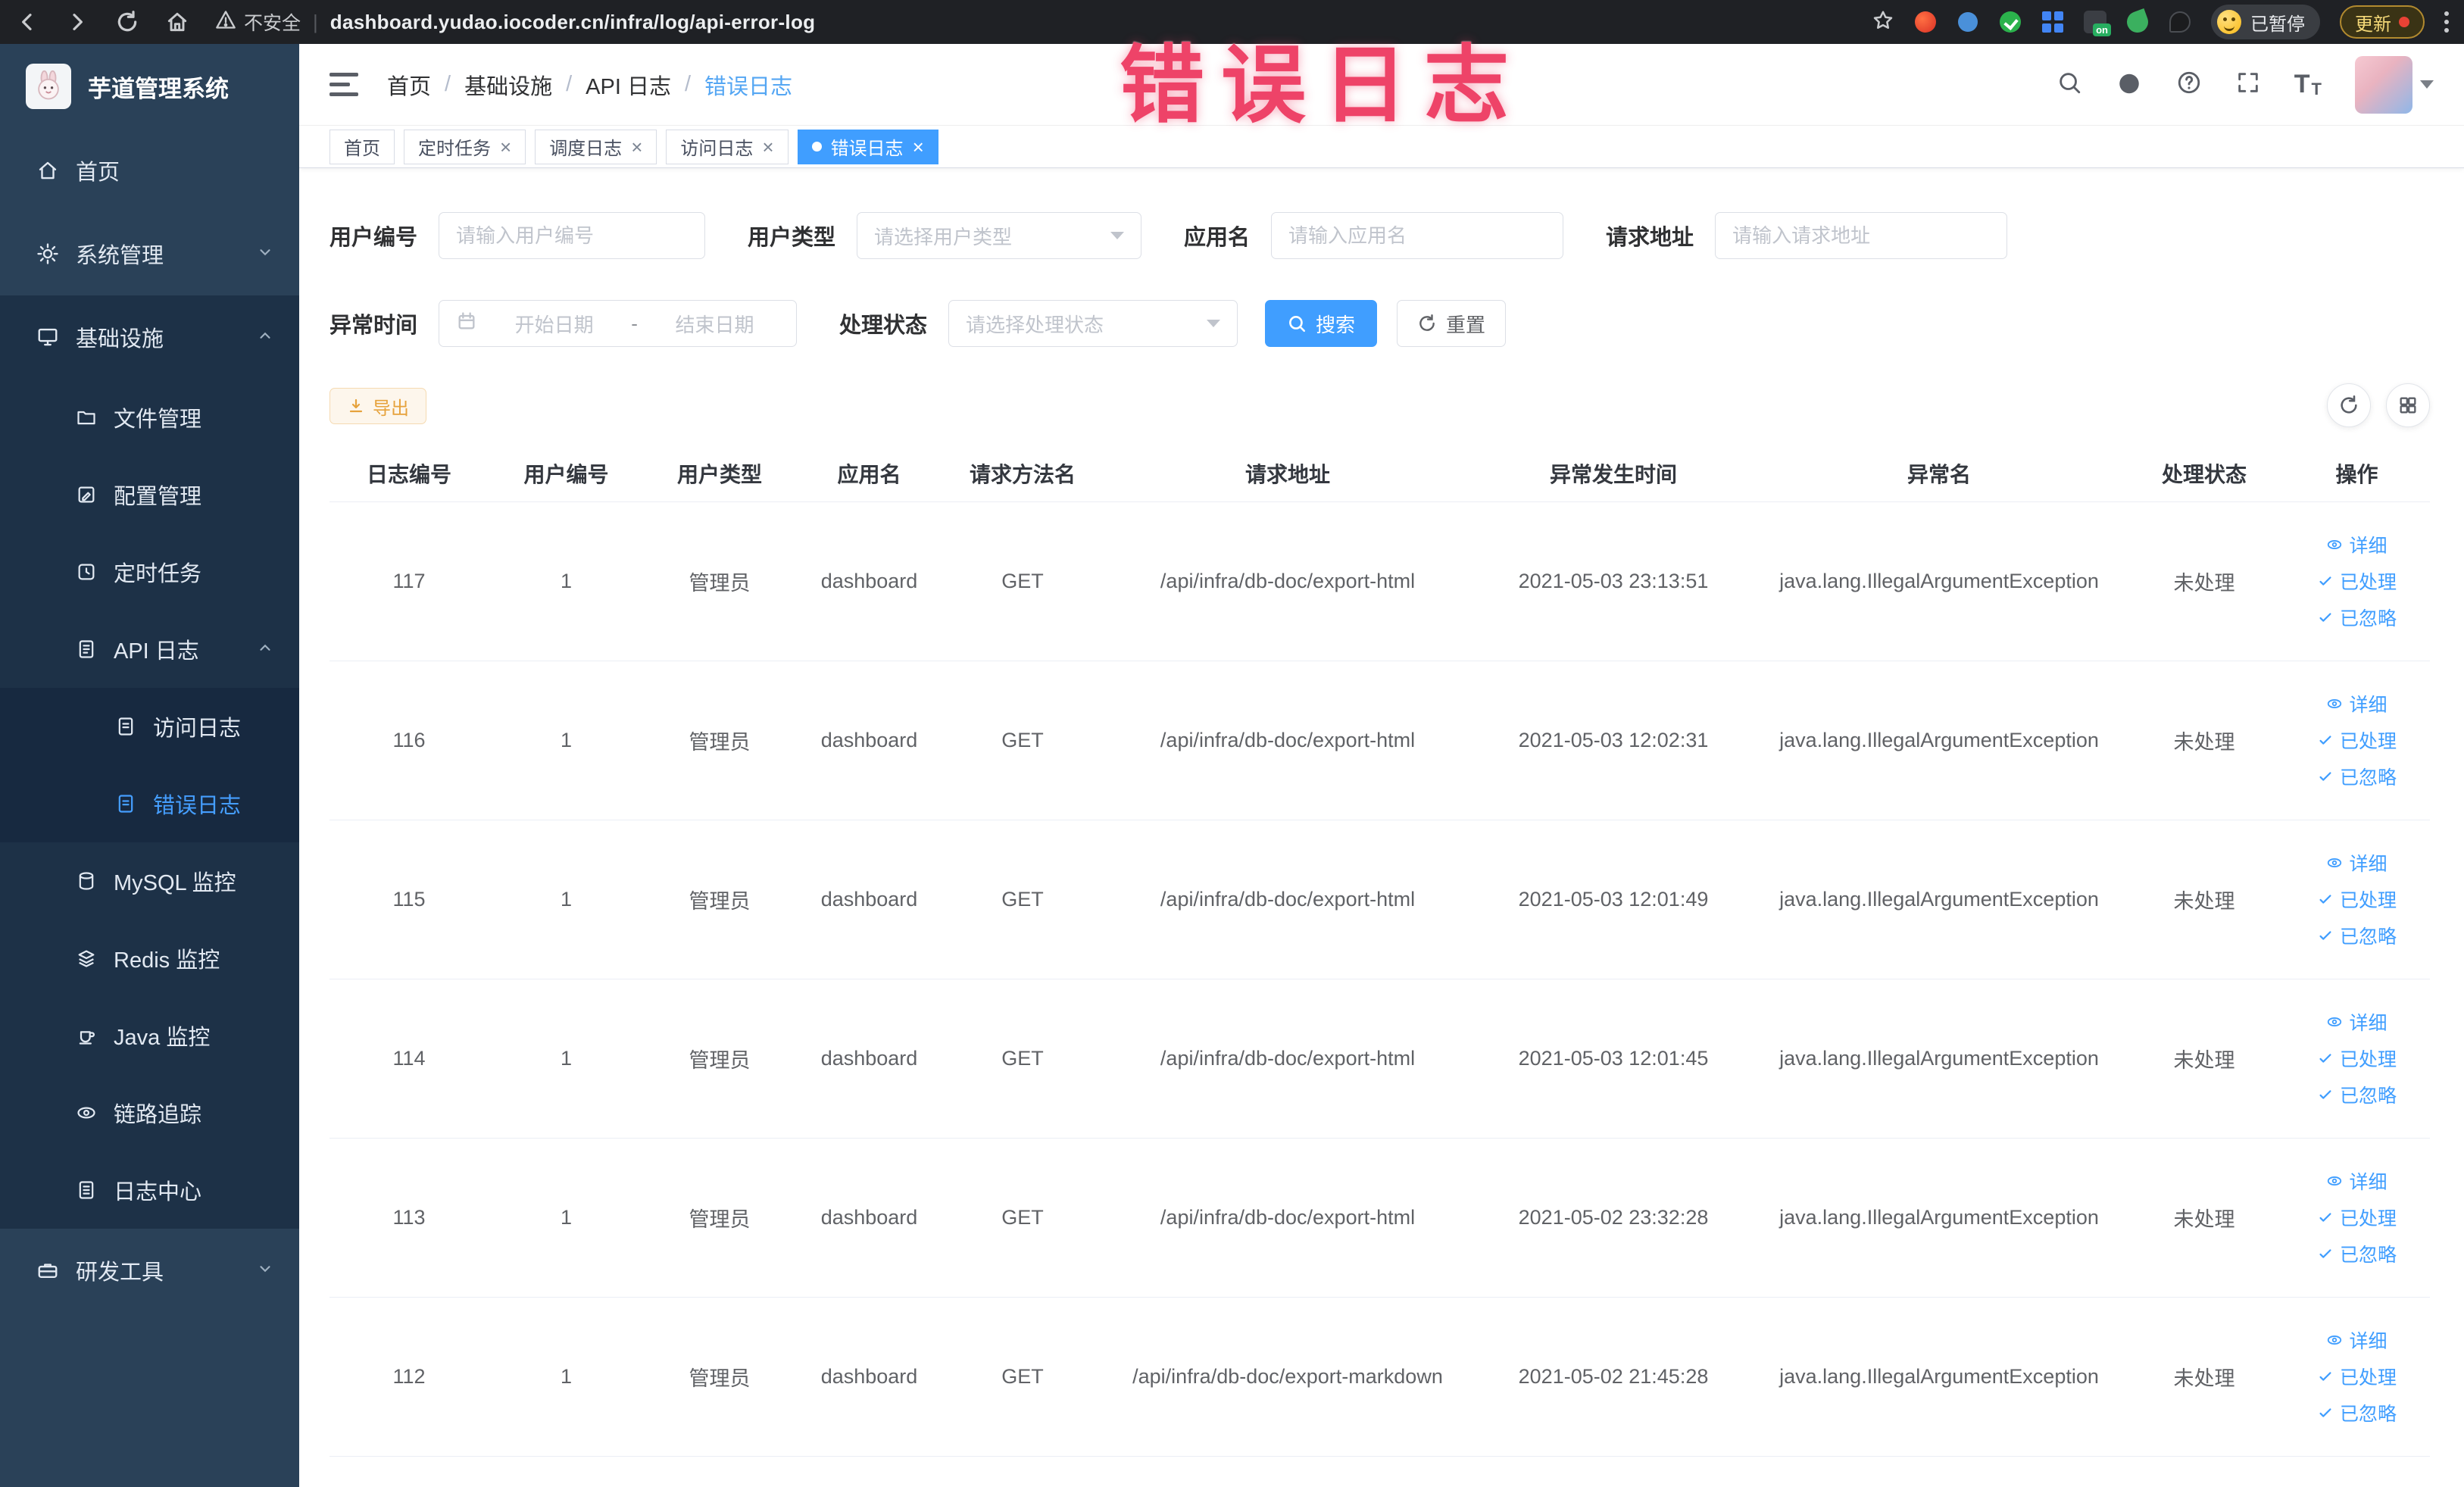 This screenshot has height=1487, width=2464. Describe the element at coordinates (149, 253) in the screenshot. I see `sidebar-item-system: 系统管理` at that location.